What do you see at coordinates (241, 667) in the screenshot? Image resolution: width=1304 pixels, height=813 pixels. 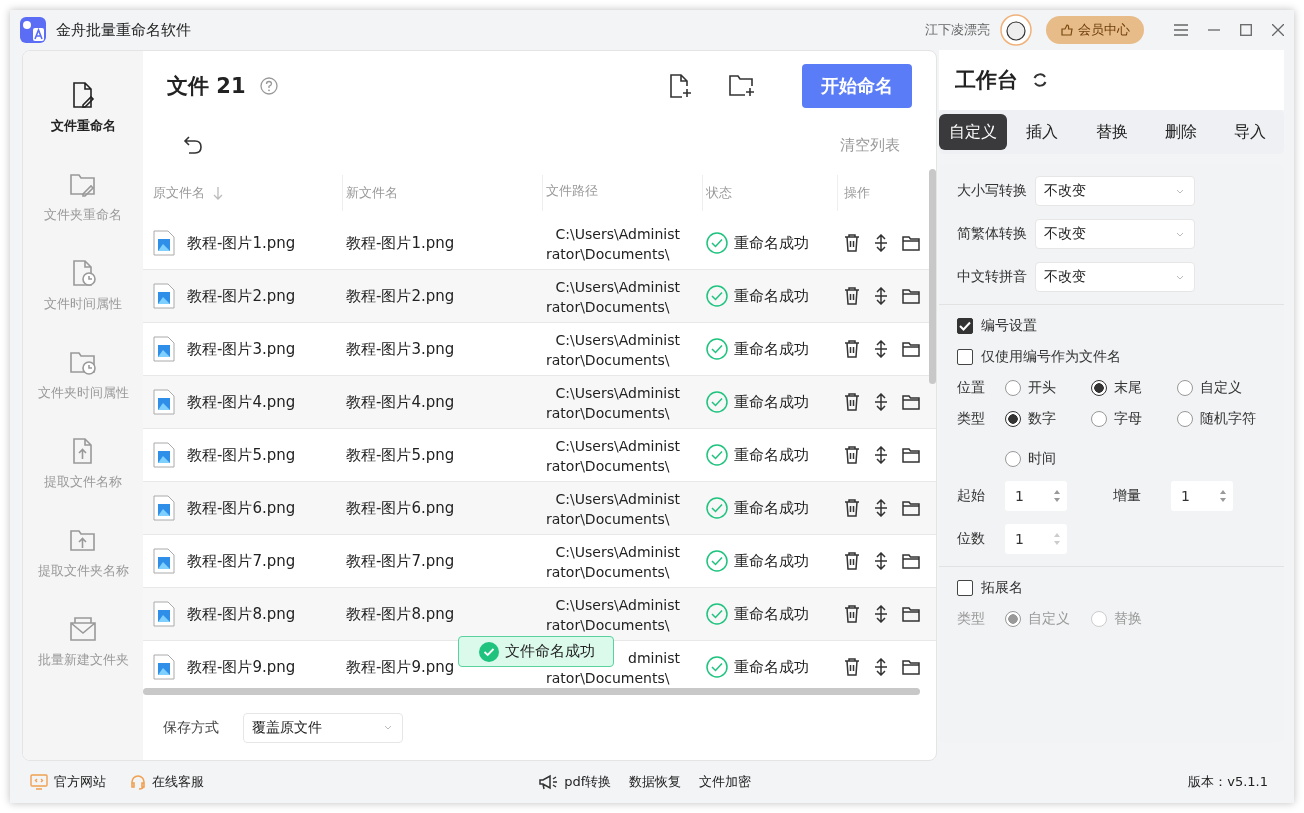 I see `table-cell: 教程-图片9.png` at bounding box center [241, 667].